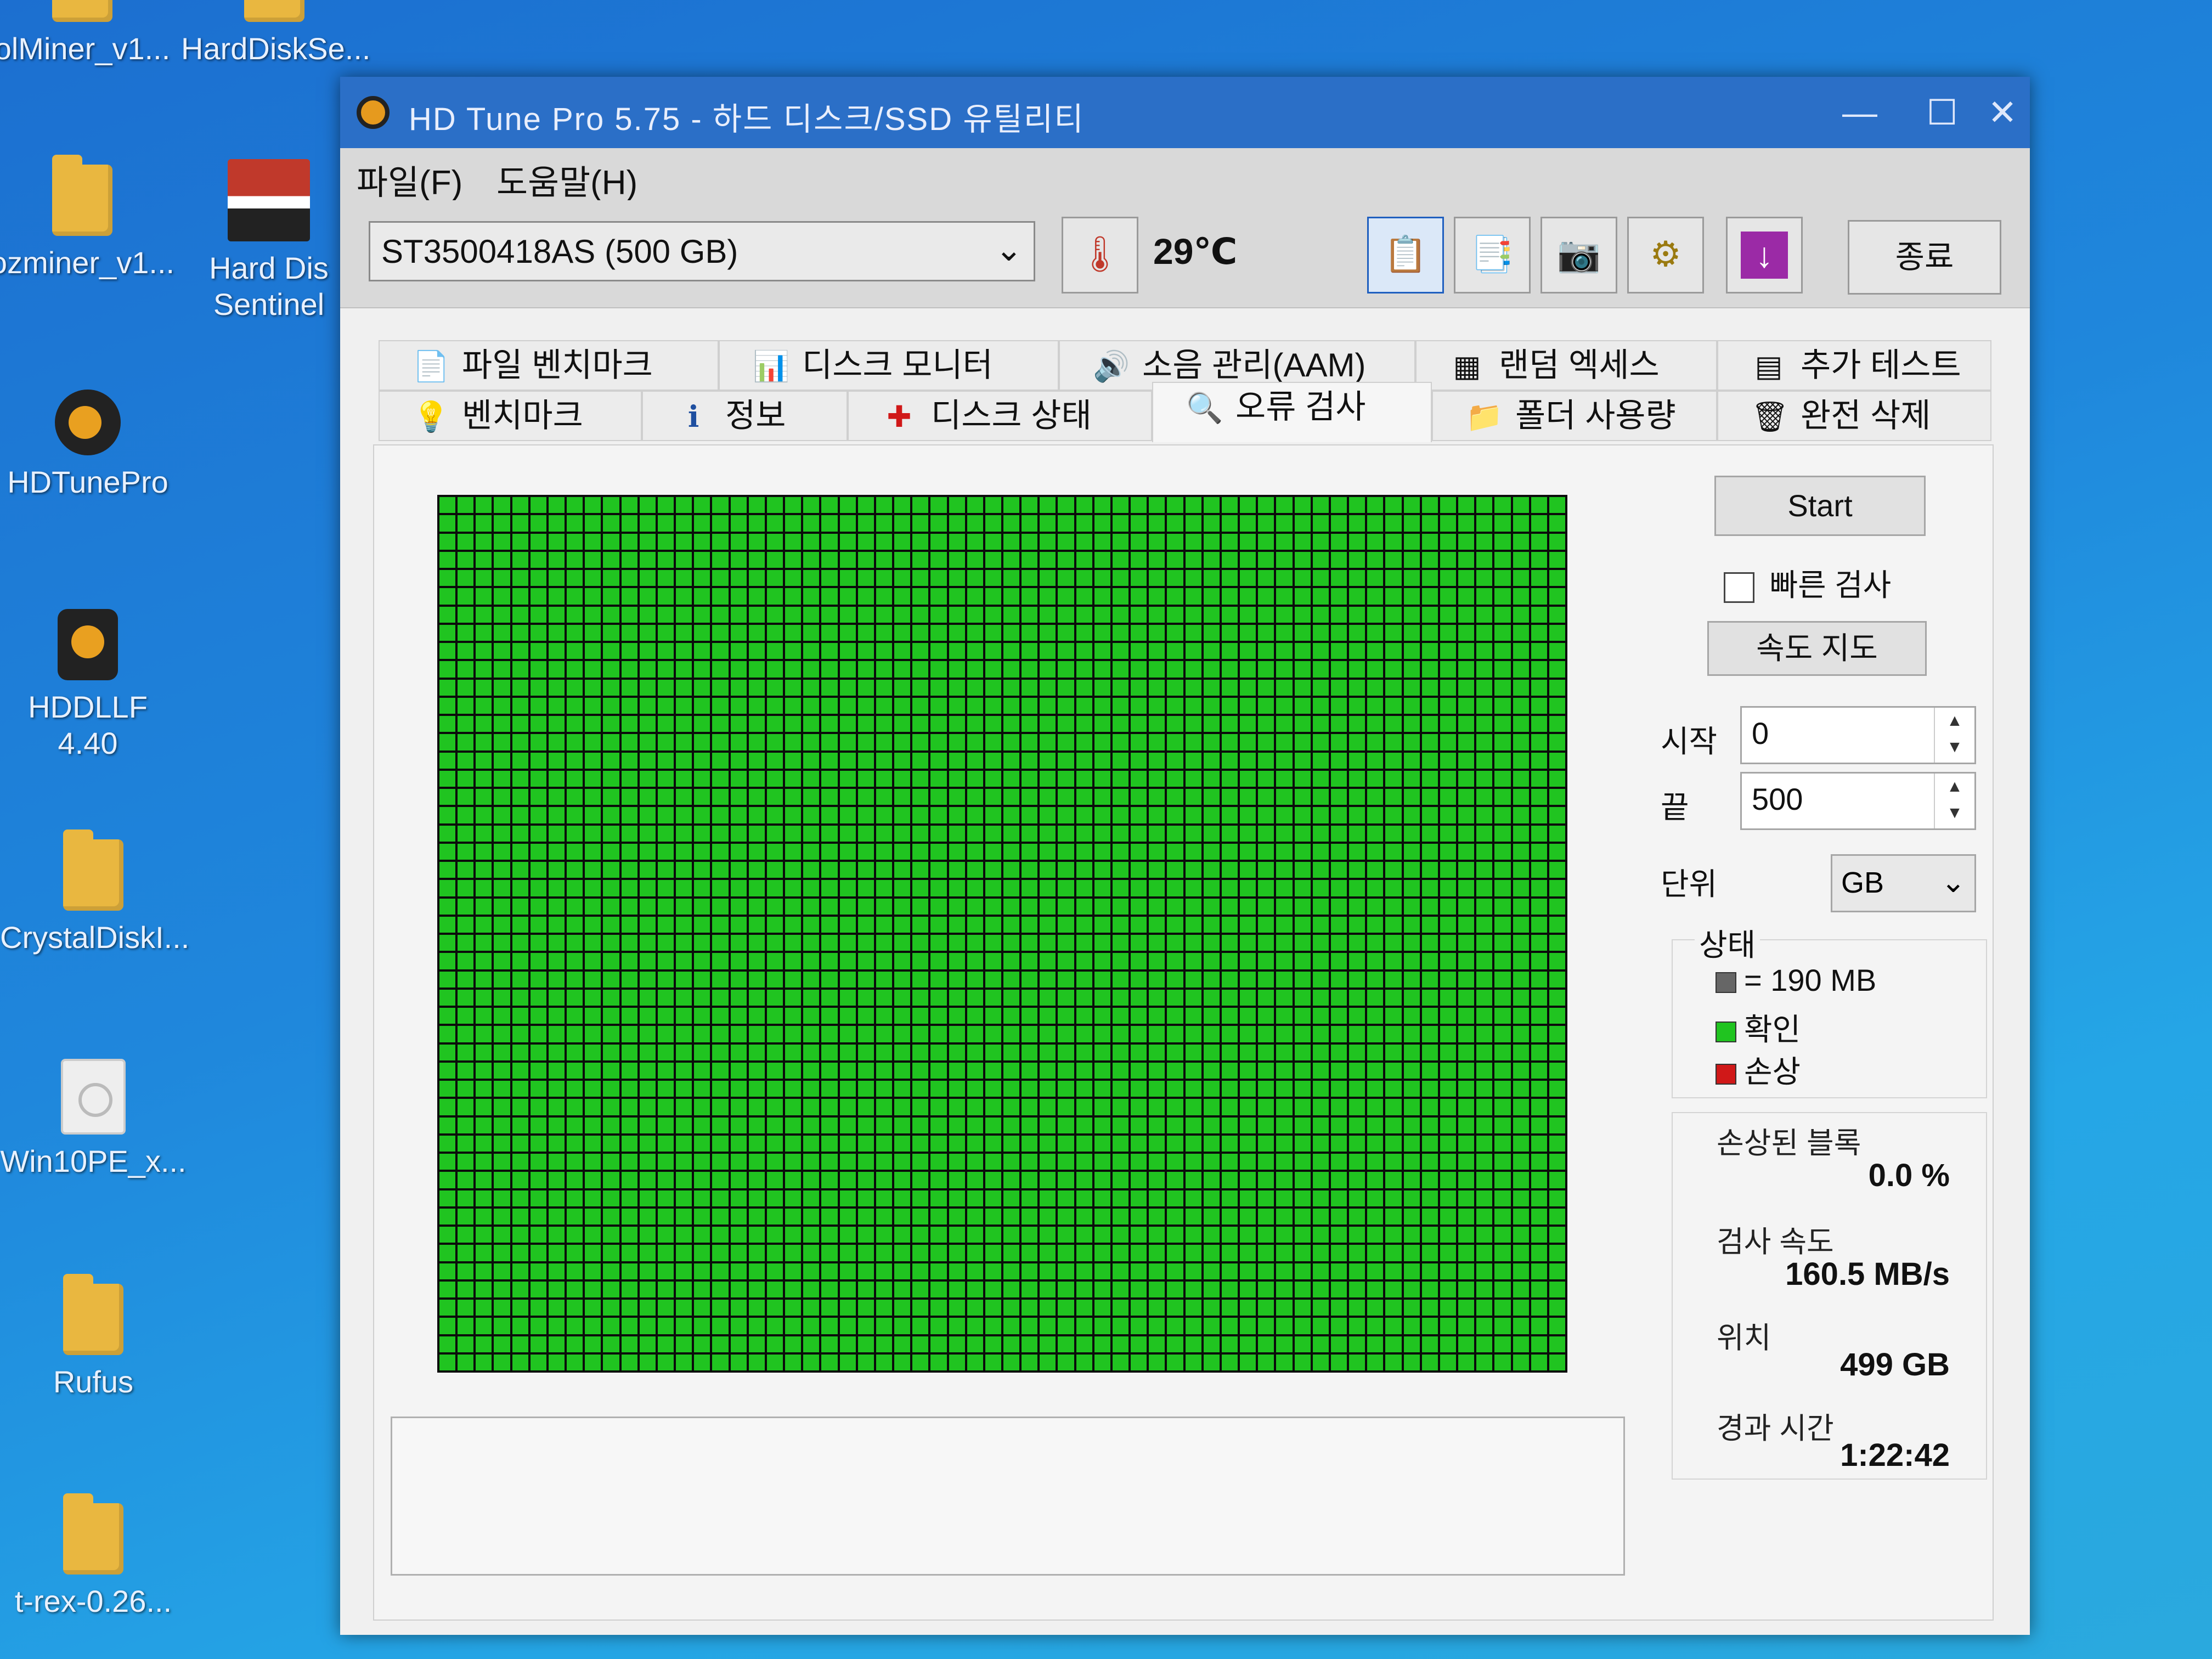  Describe the element at coordinates (1579, 256) in the screenshot. I see `screenshot-button: 📷` at that location.